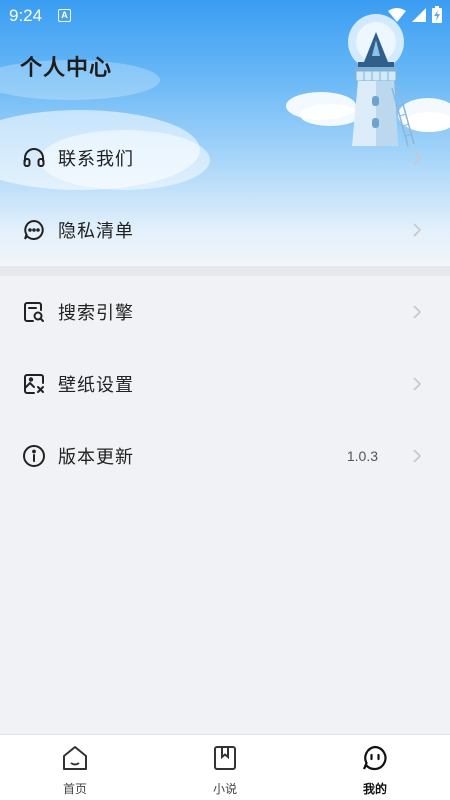 The image size is (450, 800). Describe the element at coordinates (34, 157) in the screenshot. I see `headset-icon` at that location.